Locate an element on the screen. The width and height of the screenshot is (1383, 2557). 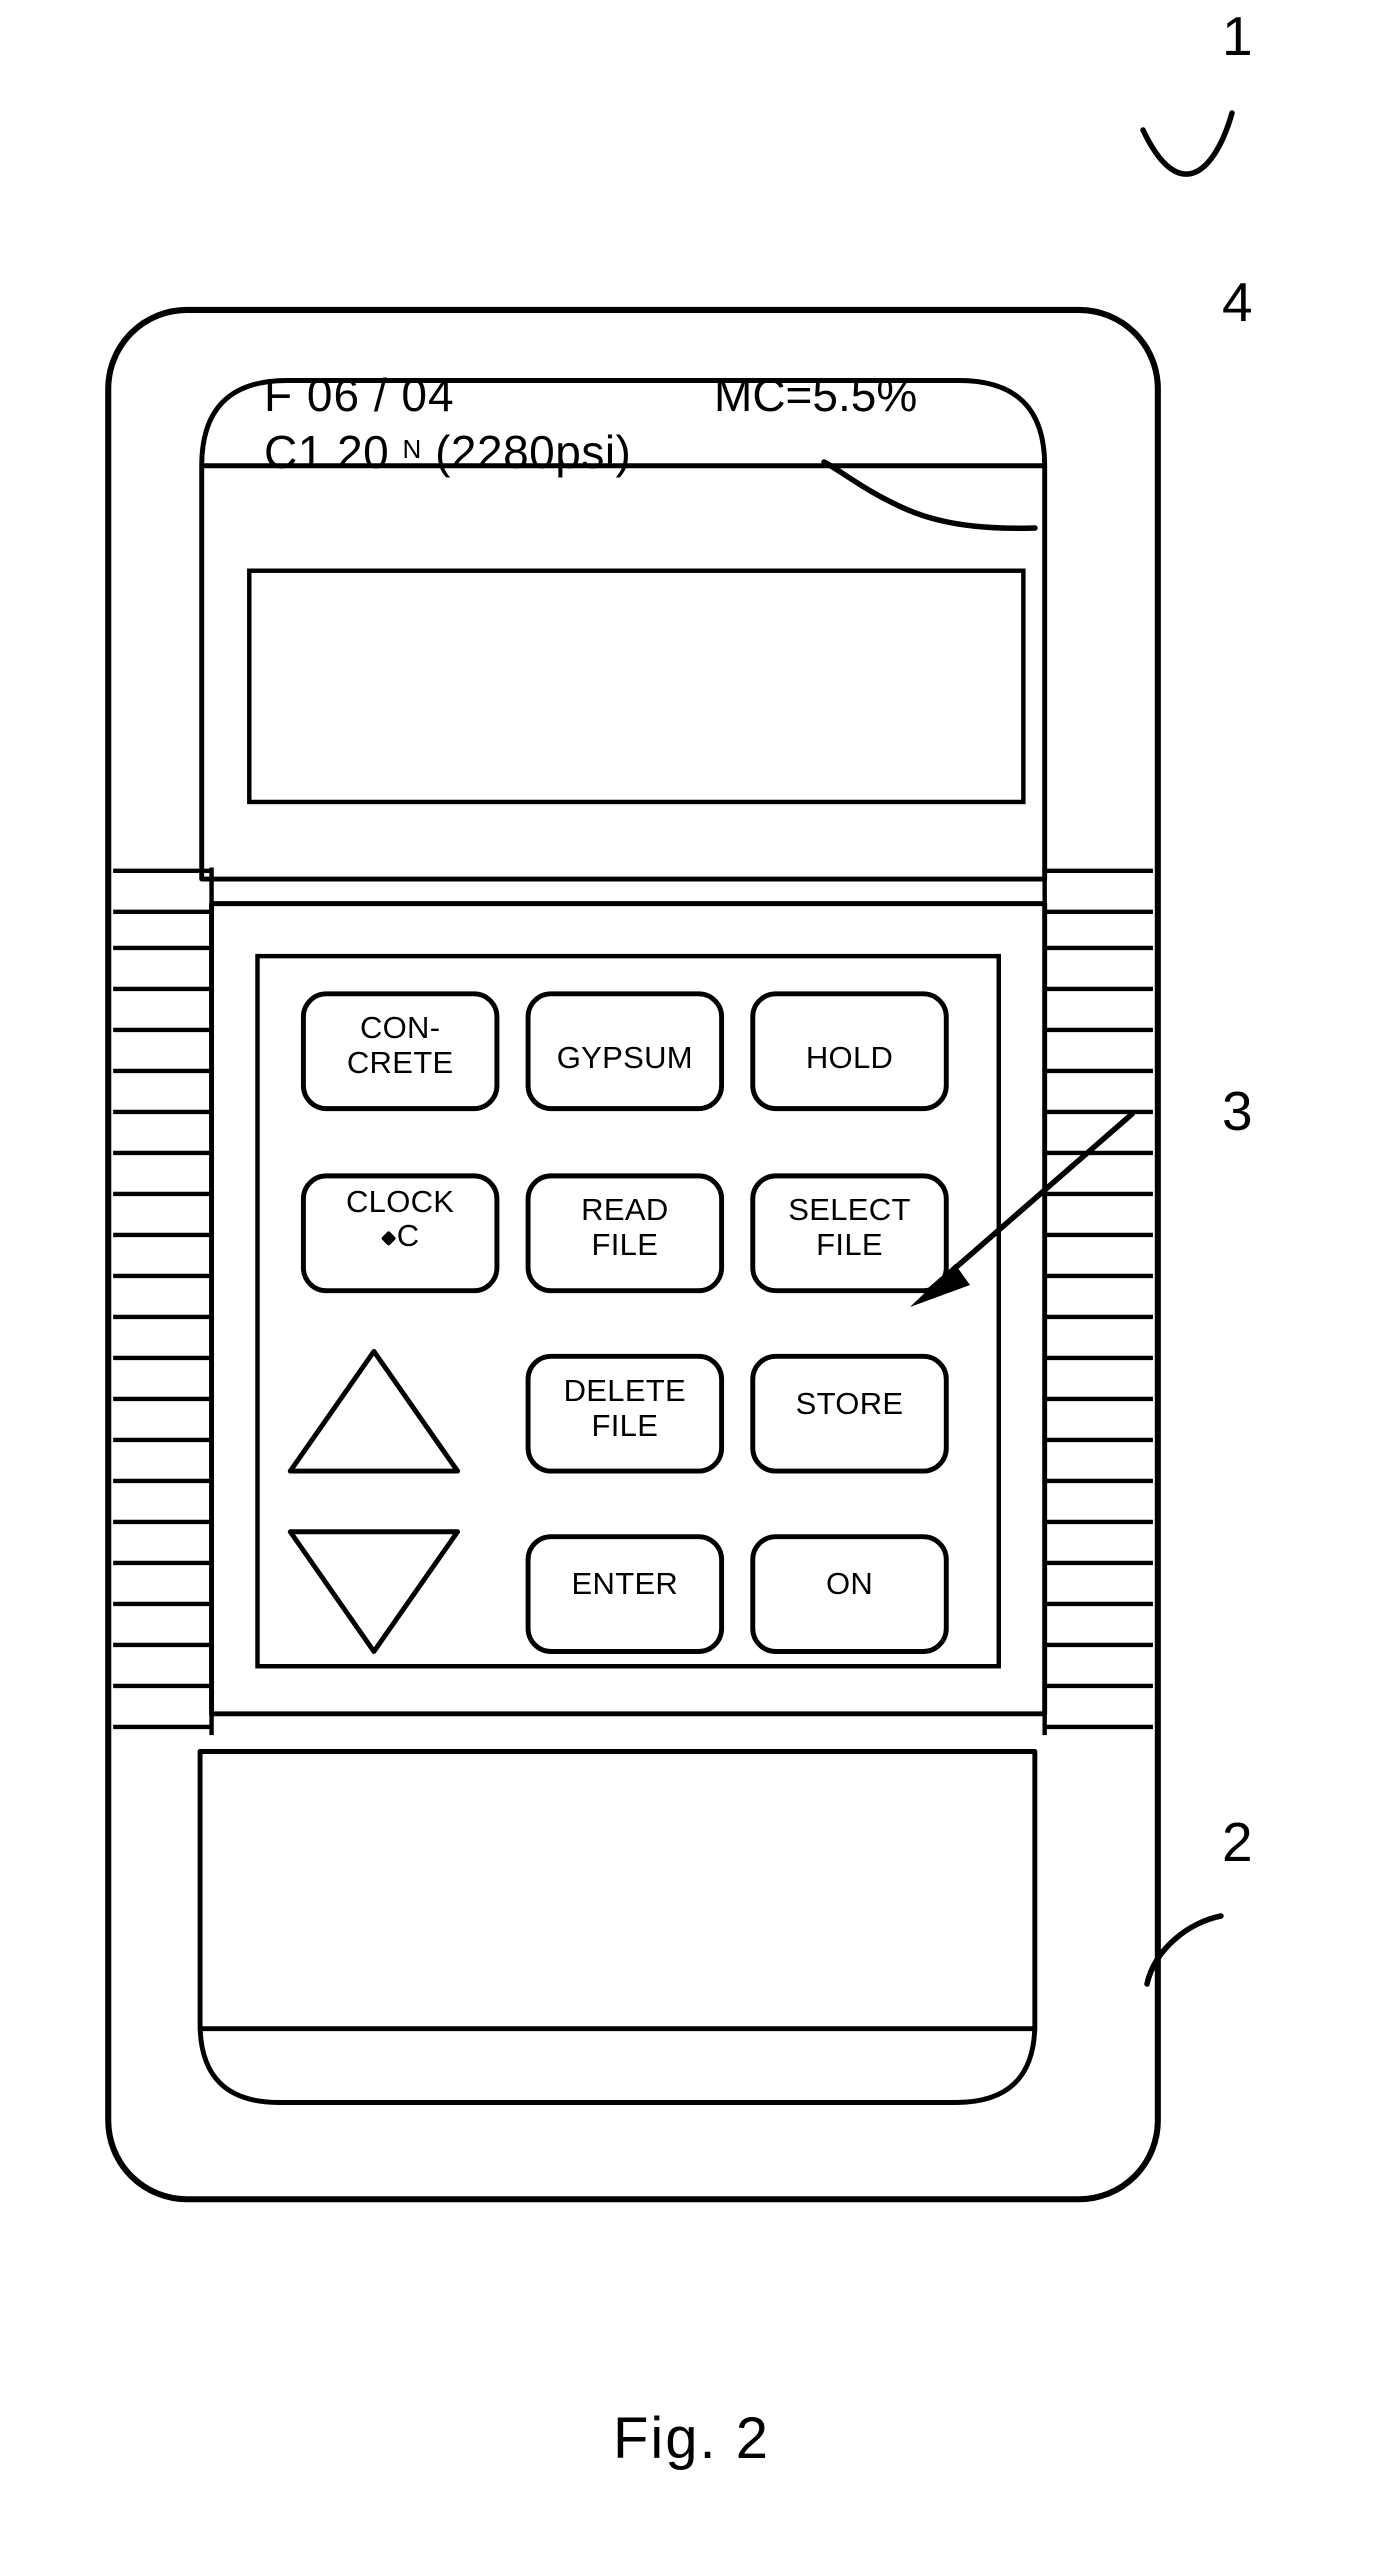
key-label-select-file: SELECT FILE is located at coordinates (850, 1227).